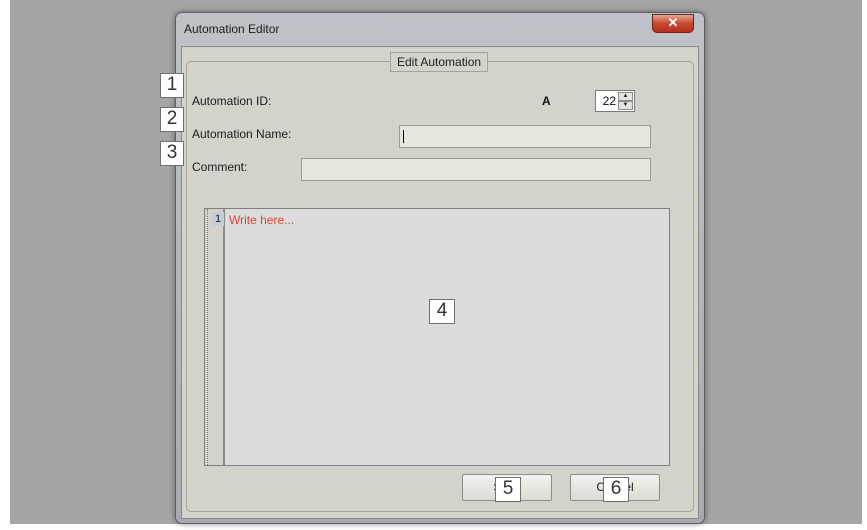 This screenshot has width=867, height=530. Describe the element at coordinates (440, 28) in the screenshot. I see `title-bar: Automation Editor ✕` at that location.